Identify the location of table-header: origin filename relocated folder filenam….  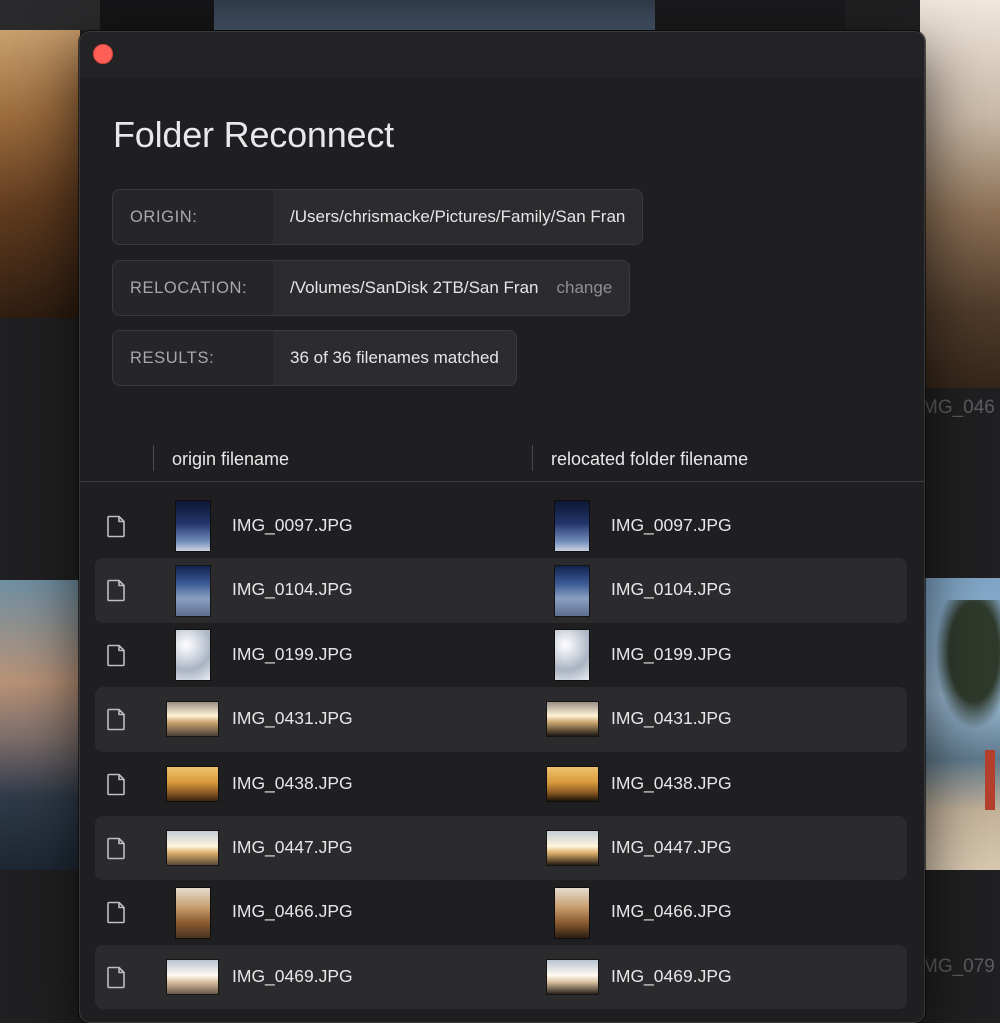
(502, 459).